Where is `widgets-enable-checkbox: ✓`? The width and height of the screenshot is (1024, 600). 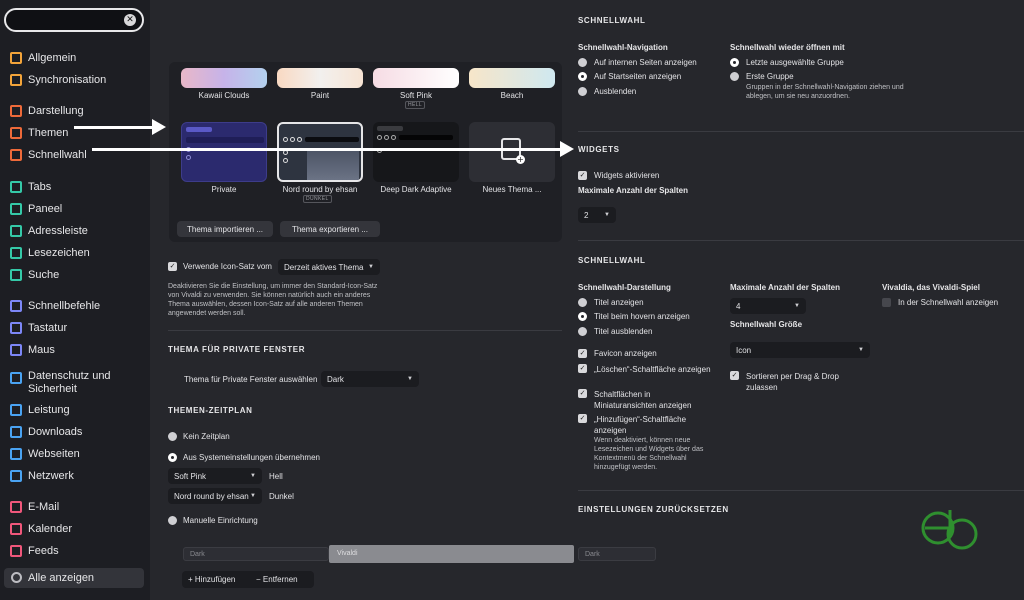 widgets-enable-checkbox: ✓ is located at coordinates (582, 175).